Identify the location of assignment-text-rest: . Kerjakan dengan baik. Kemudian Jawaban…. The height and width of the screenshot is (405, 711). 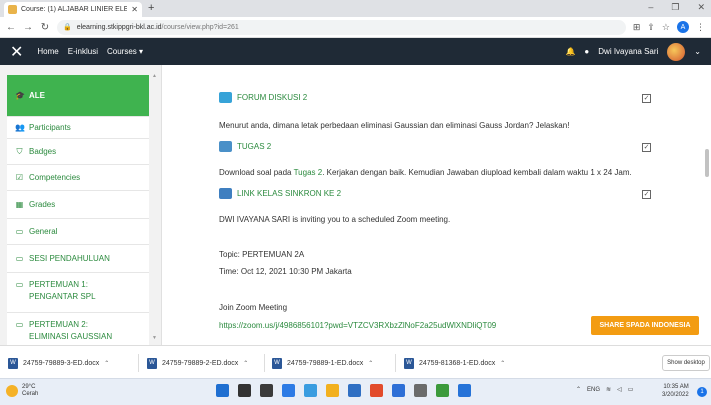
(477, 172).